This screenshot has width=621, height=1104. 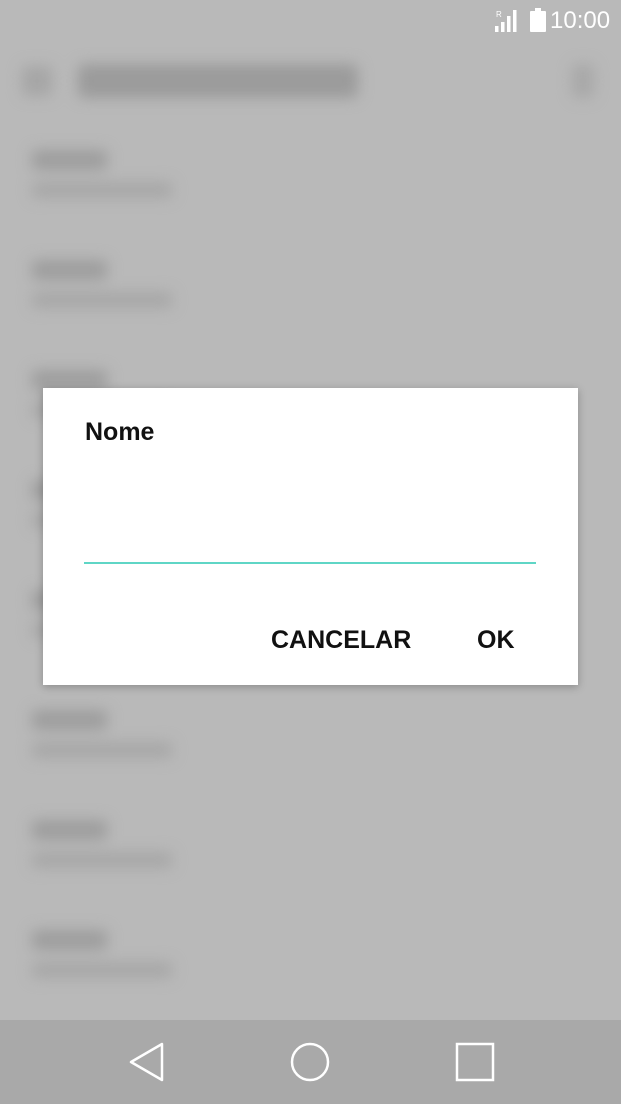 I want to click on background-menu-icon, so click(x=583, y=81).